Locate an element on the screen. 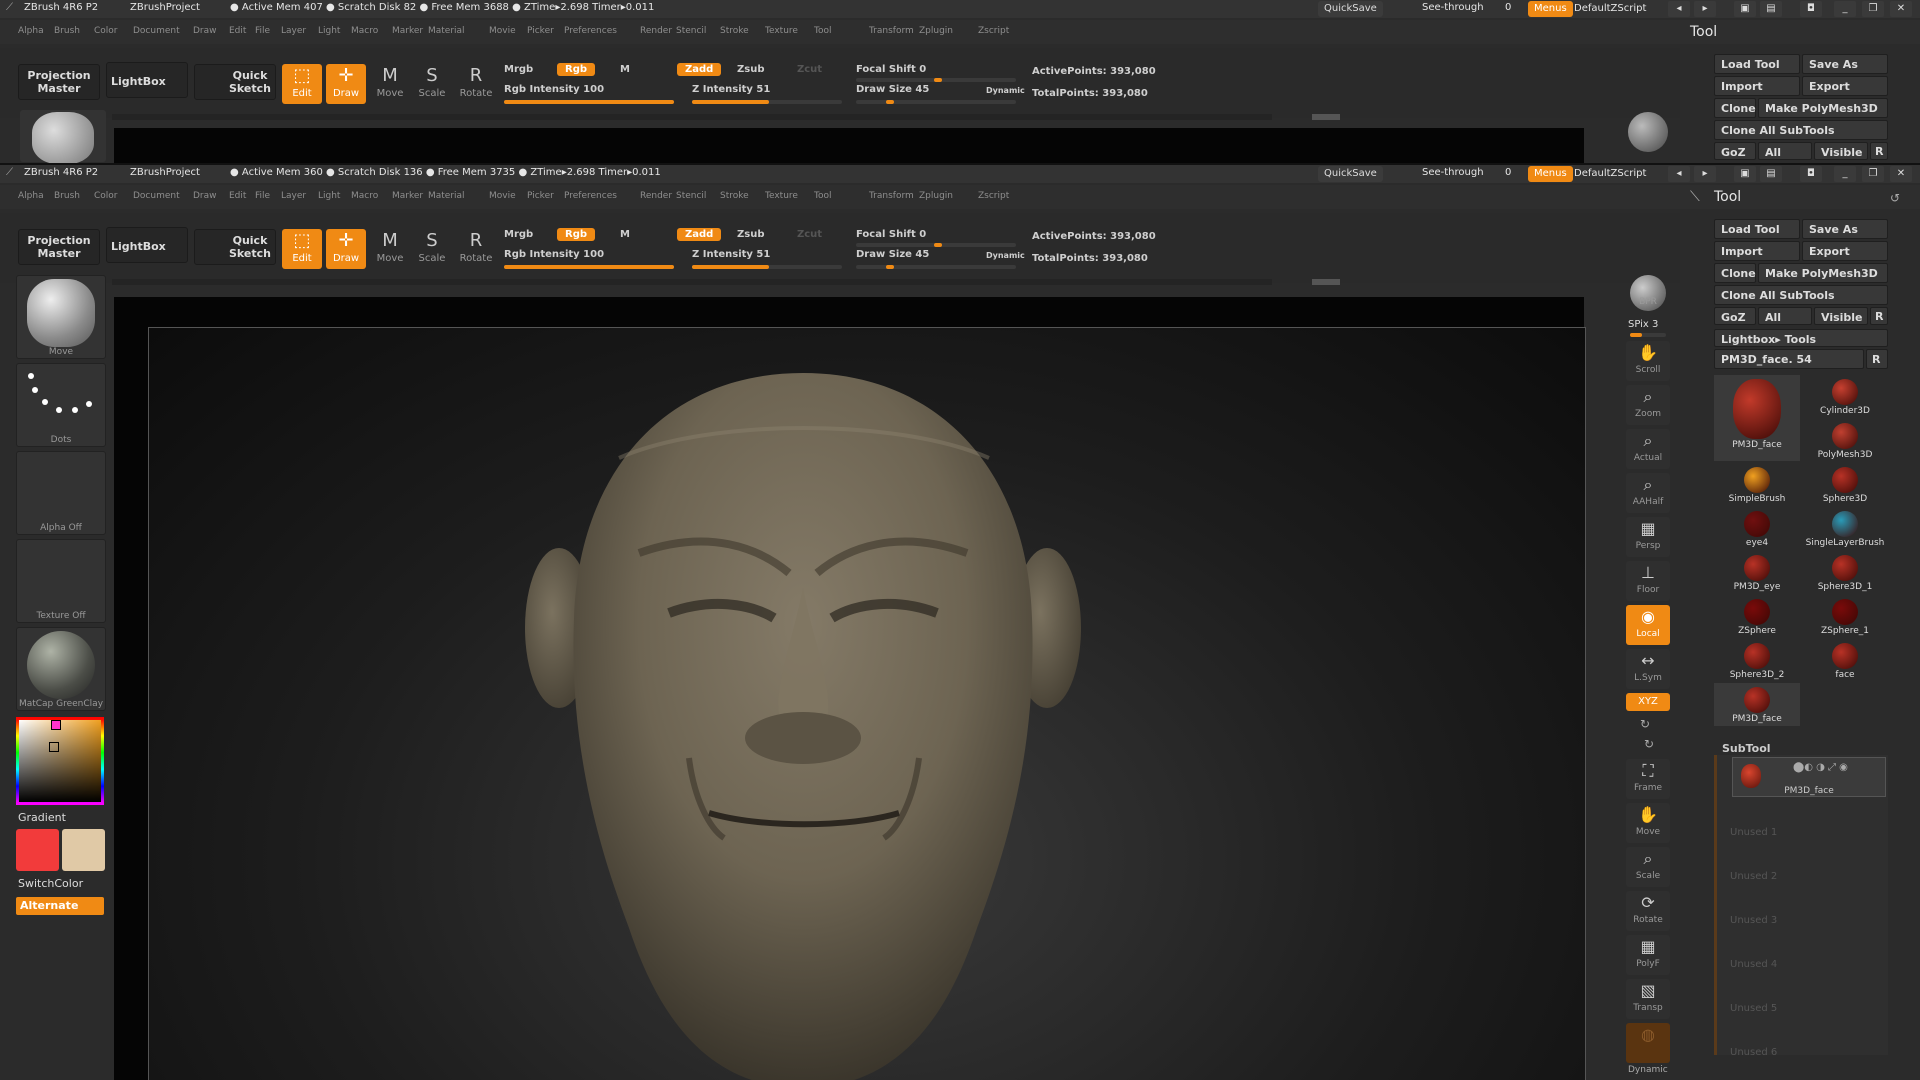 The height and width of the screenshot is (1080, 1920). import-button: Import is located at coordinates (1757, 251).